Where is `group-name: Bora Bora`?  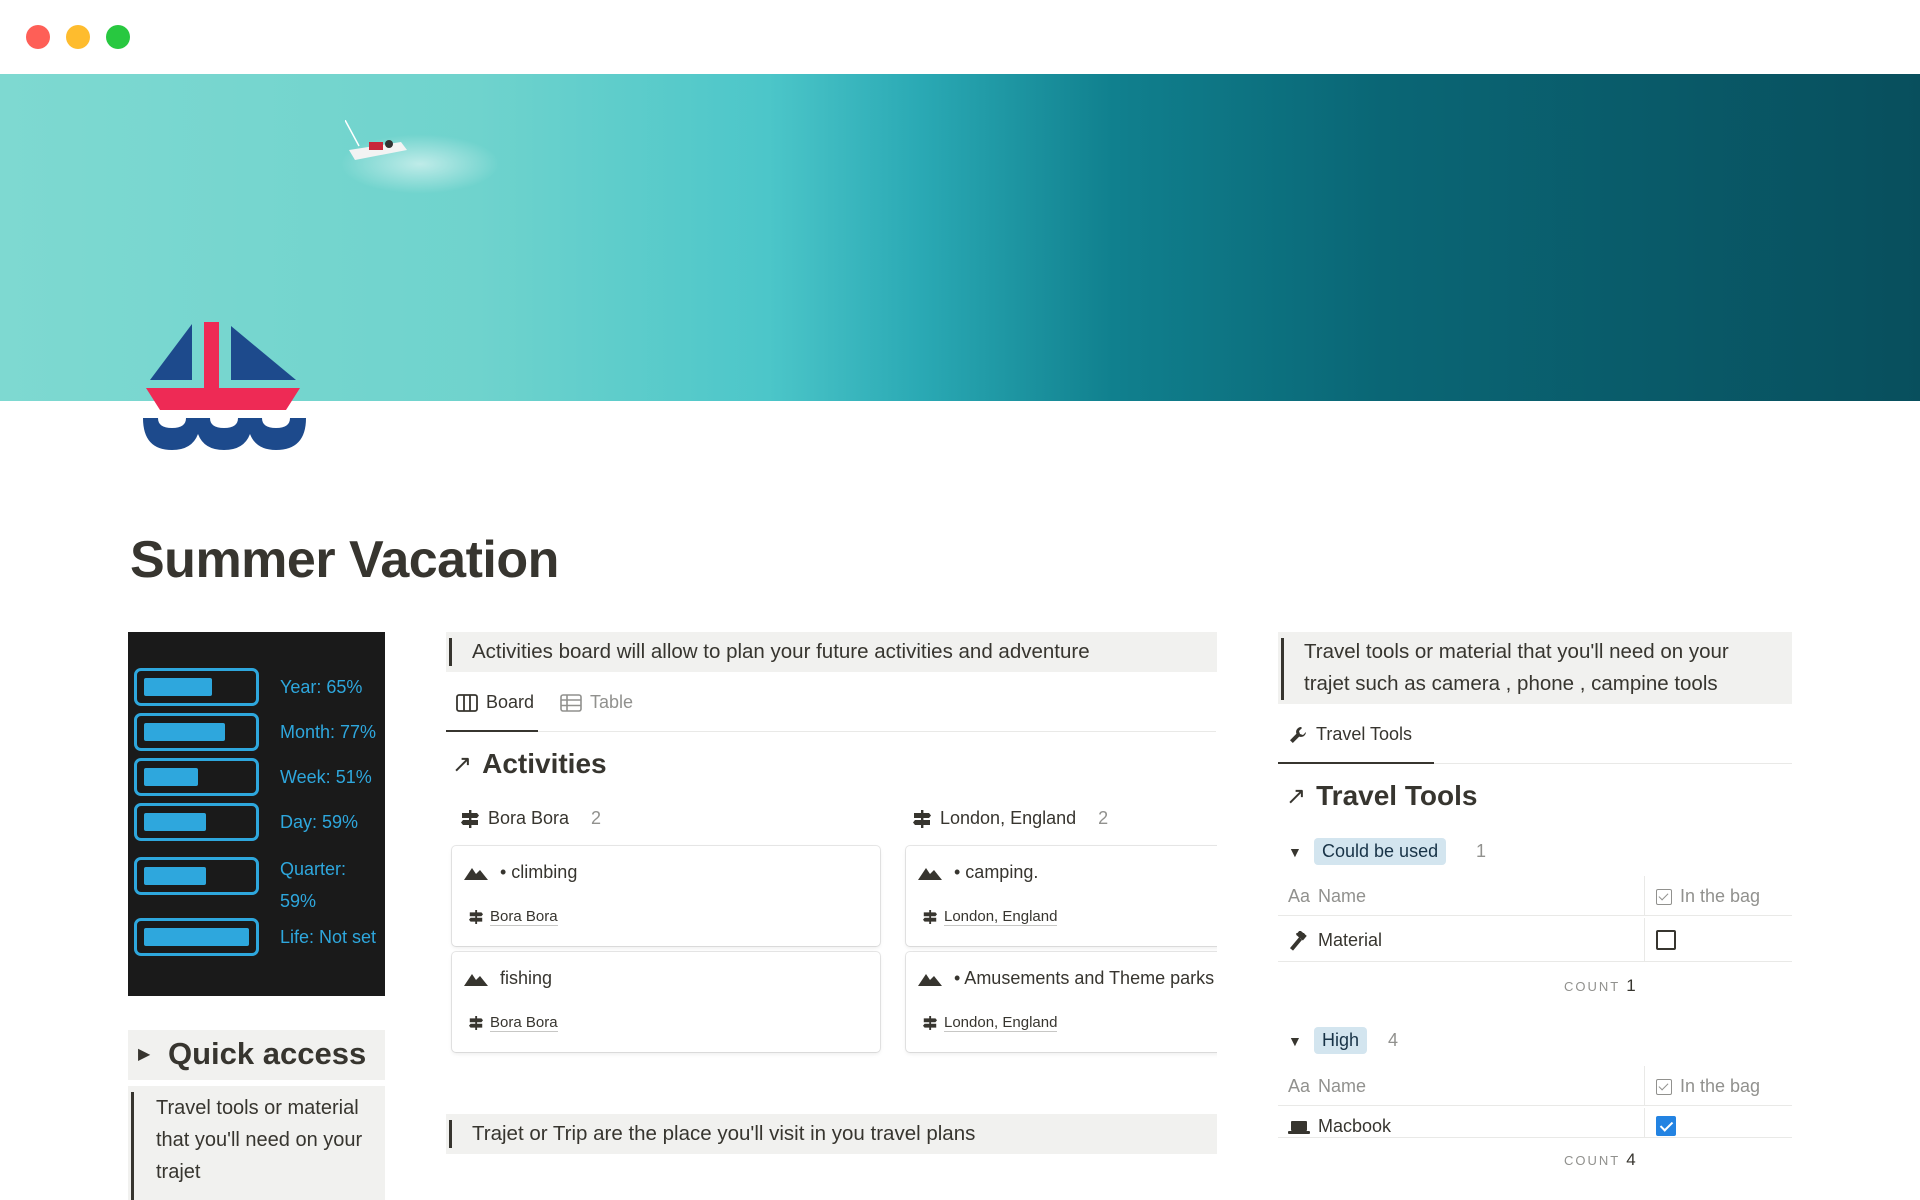
group-name: Bora Bora is located at coordinates (529, 818).